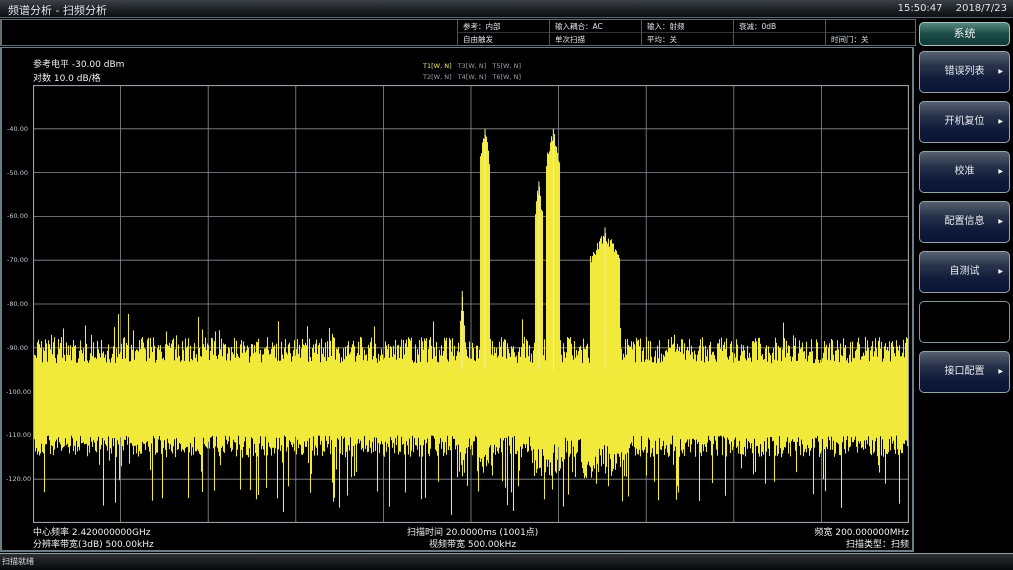 This screenshot has width=1013, height=570. I want to click on trace-t3-label: T3[W, N], so click(472, 66).